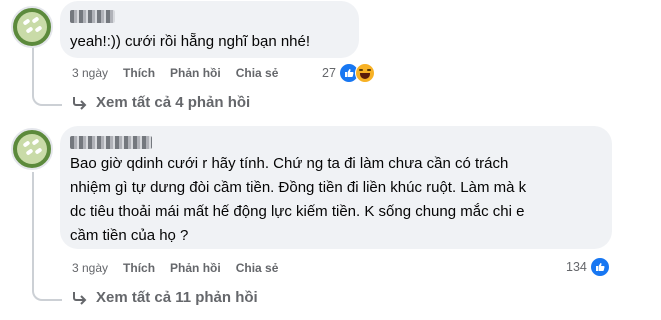 This screenshot has width=661, height=320. What do you see at coordinates (364, 73) in the screenshot?
I see `haha-icon` at bounding box center [364, 73].